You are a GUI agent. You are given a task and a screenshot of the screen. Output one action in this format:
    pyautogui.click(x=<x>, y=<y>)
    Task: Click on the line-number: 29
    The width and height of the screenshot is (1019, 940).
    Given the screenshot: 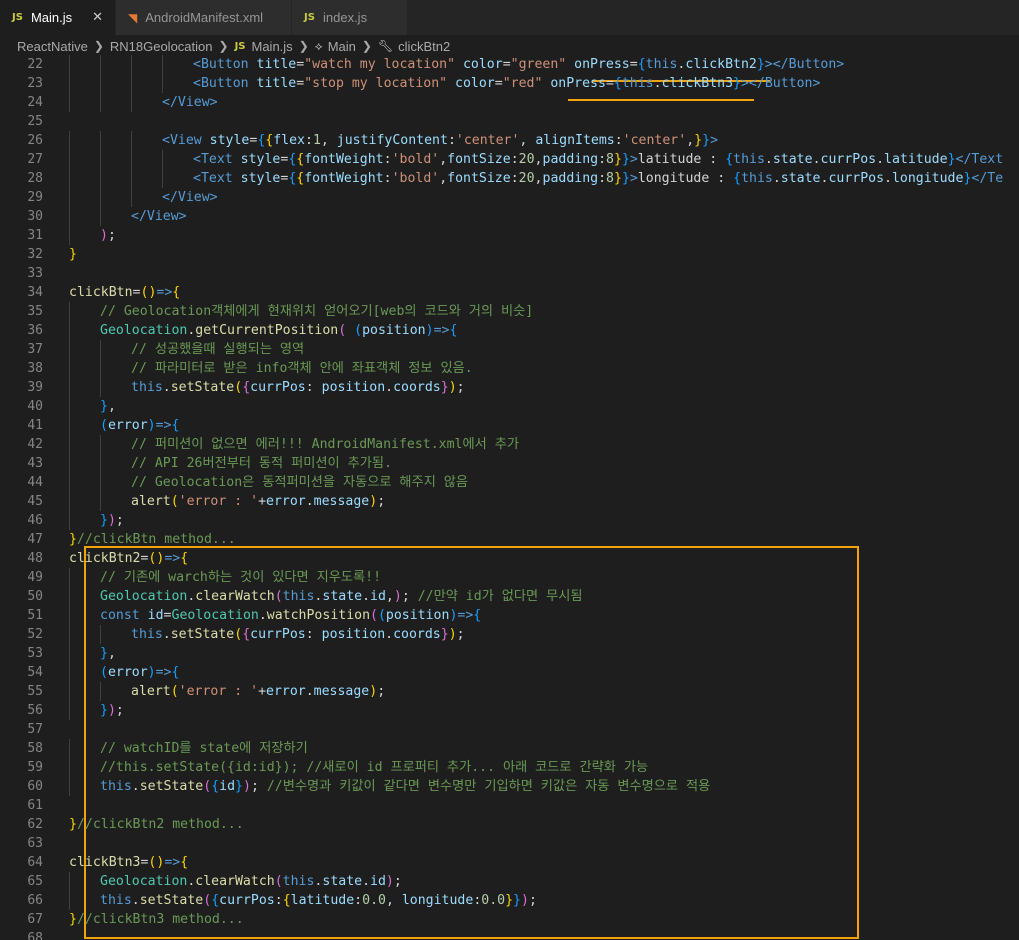 What is the action you would take?
    pyautogui.click(x=35, y=197)
    